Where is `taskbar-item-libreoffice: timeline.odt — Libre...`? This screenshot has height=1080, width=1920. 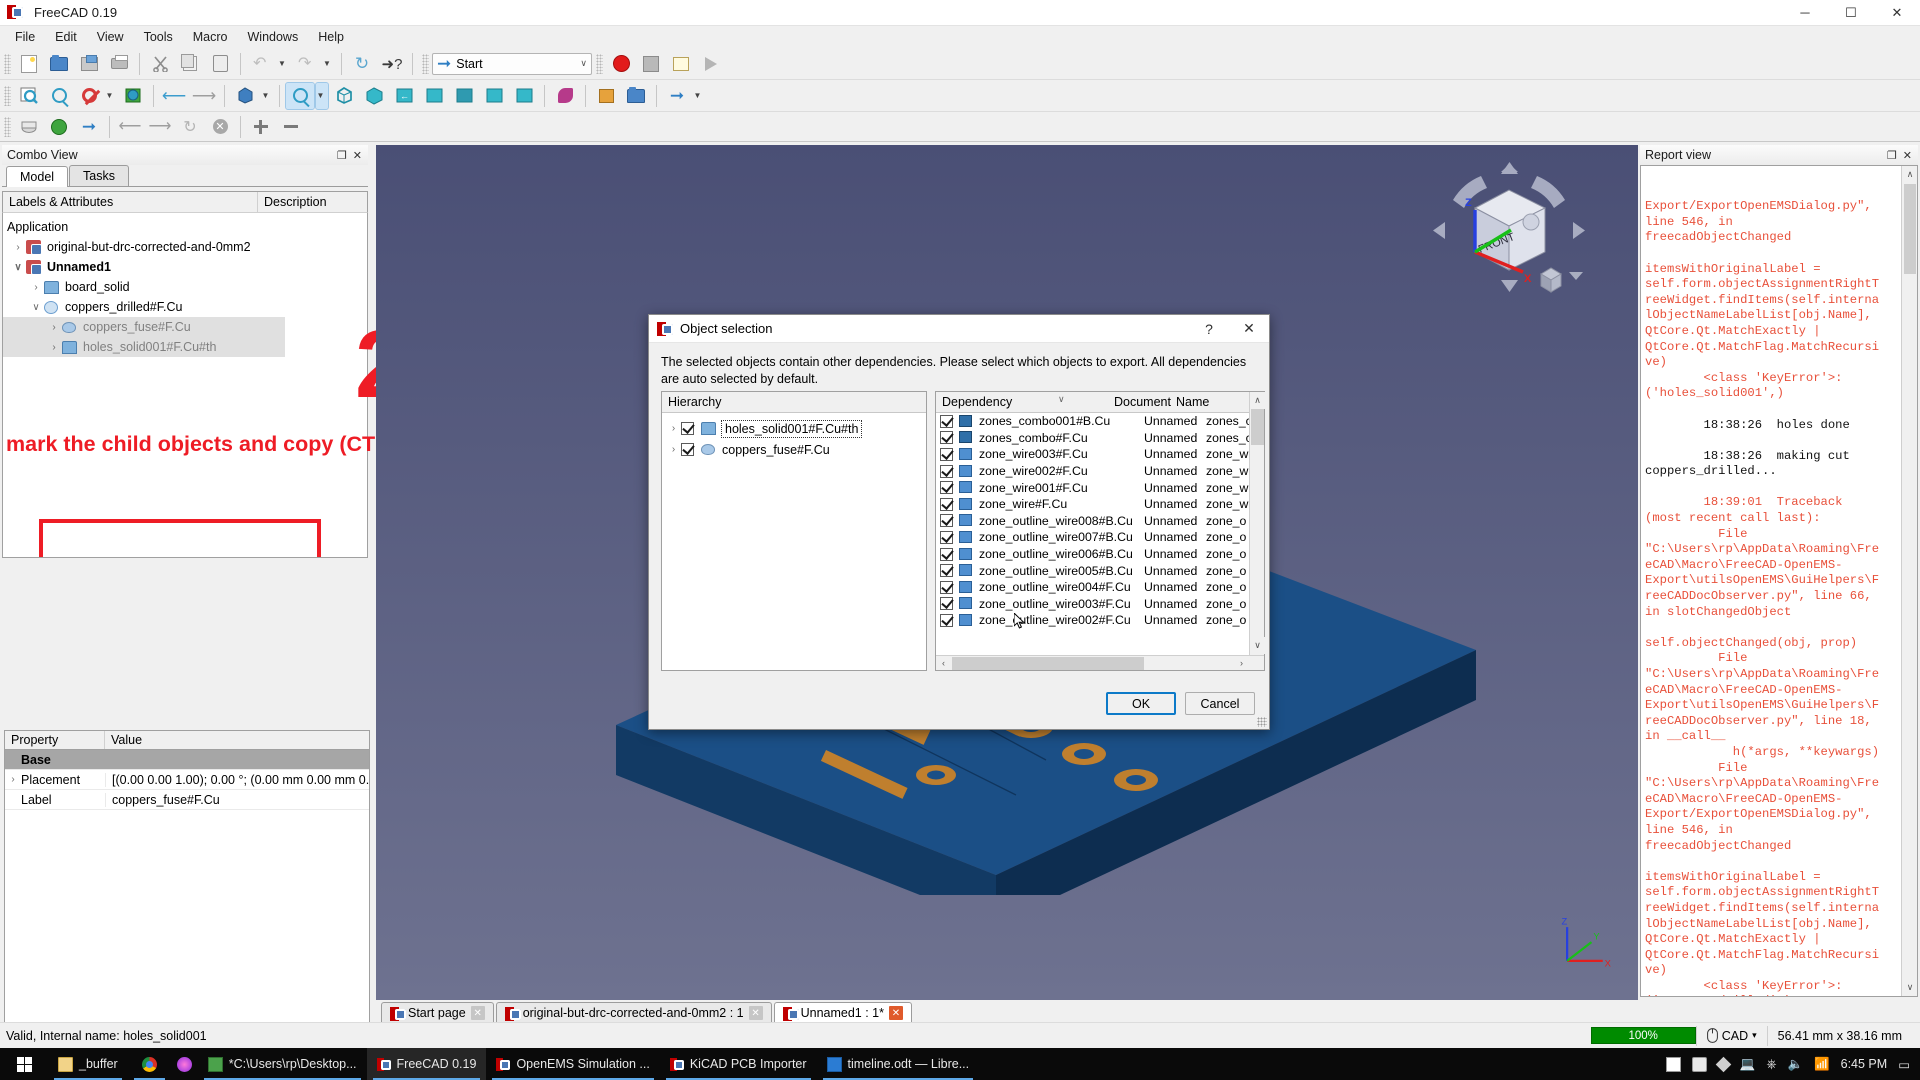
taskbar-item-libreoffice: timeline.odt — Libre... is located at coordinates (898, 1064).